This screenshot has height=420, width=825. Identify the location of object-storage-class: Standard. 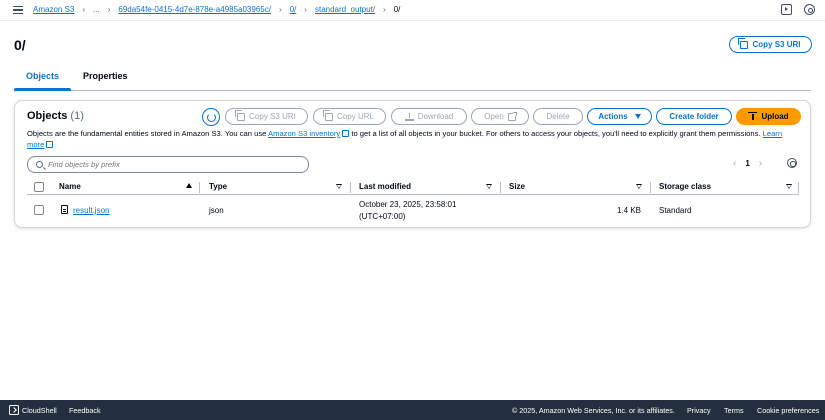
(675, 210).